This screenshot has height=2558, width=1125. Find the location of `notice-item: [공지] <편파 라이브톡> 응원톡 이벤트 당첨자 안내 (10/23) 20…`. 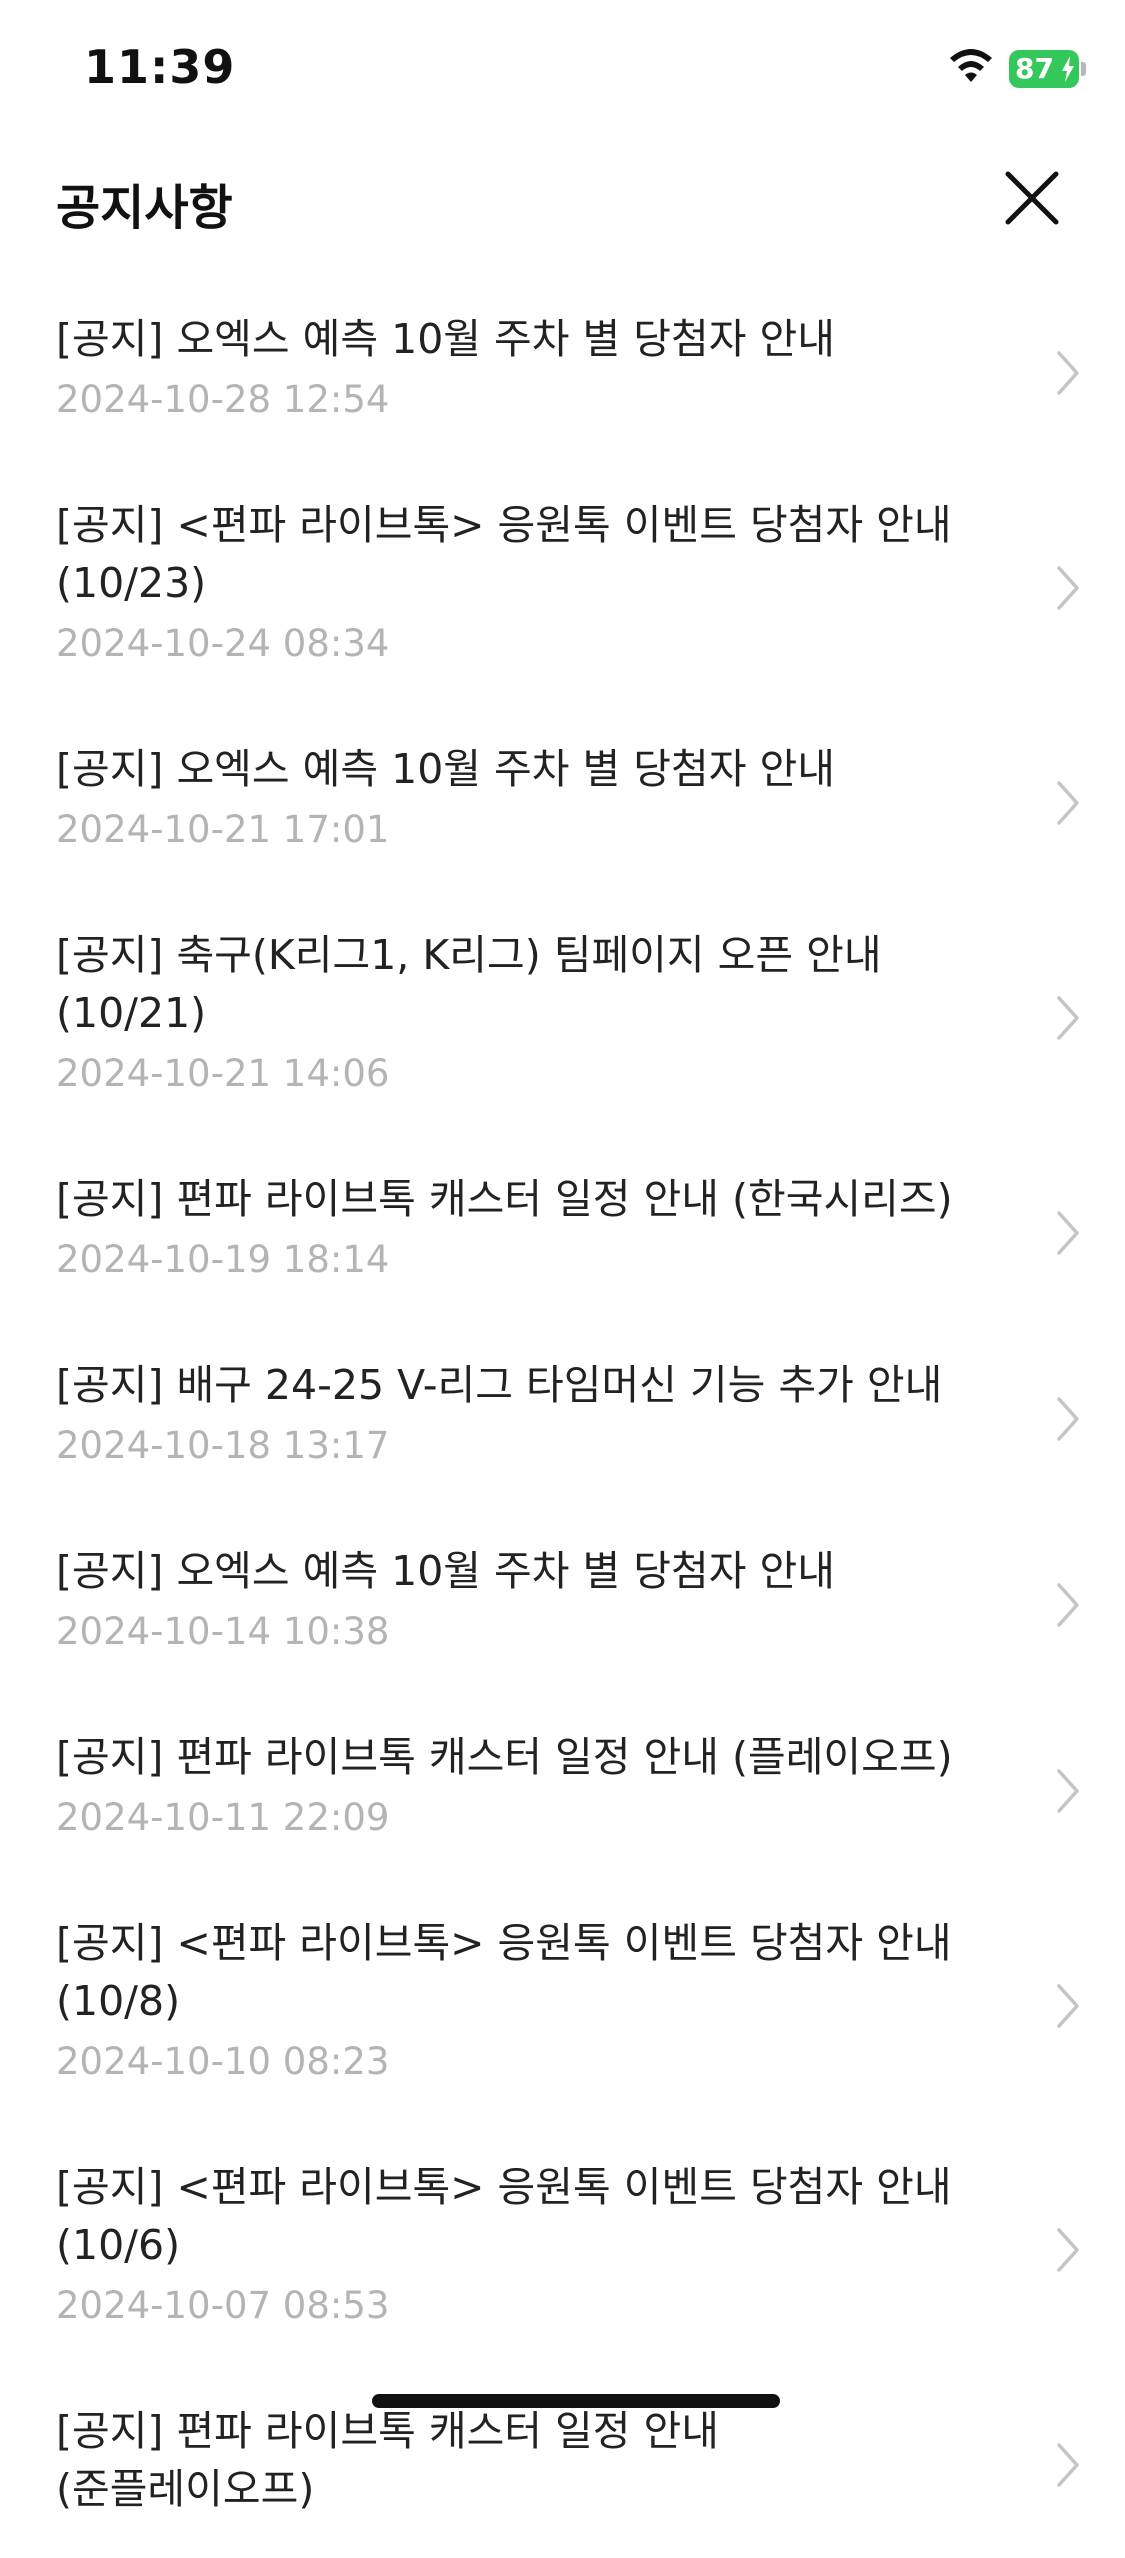

notice-item: [공지] <편파 라이브톡> 응원톡 이벤트 당첨자 안내 (10/23) 20… is located at coordinates (562, 588).